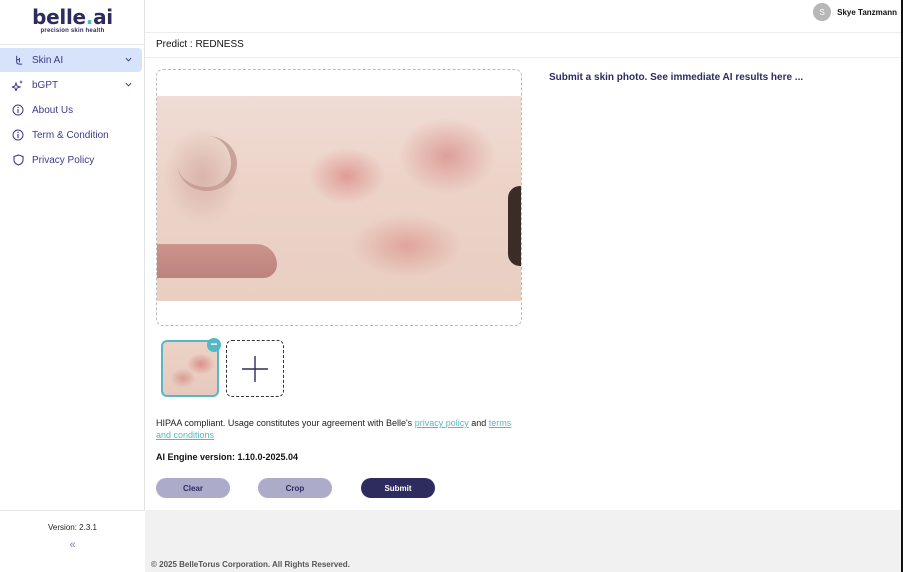 The width and height of the screenshot is (903, 572). I want to click on top-header: S Skye Tanzmann, so click(524, 16).